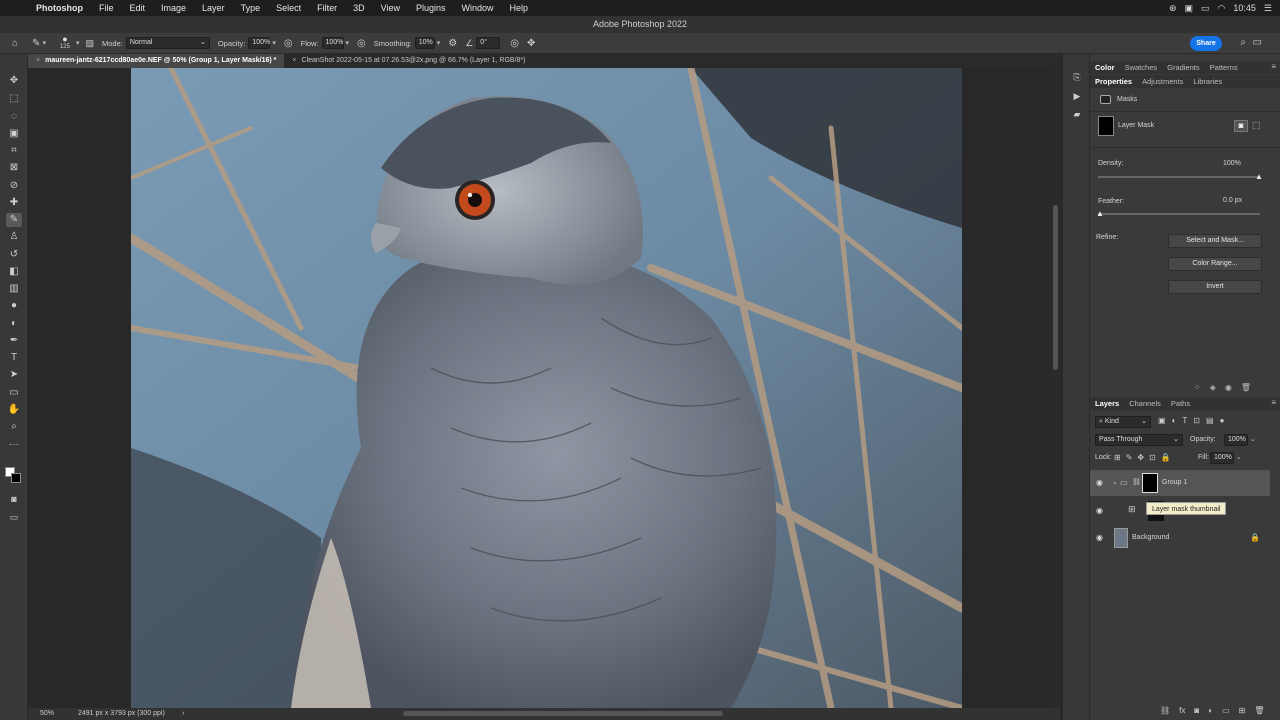 This screenshot has height=720, width=1280. I want to click on pixel-filter-icon: ▣, so click(1162, 420).